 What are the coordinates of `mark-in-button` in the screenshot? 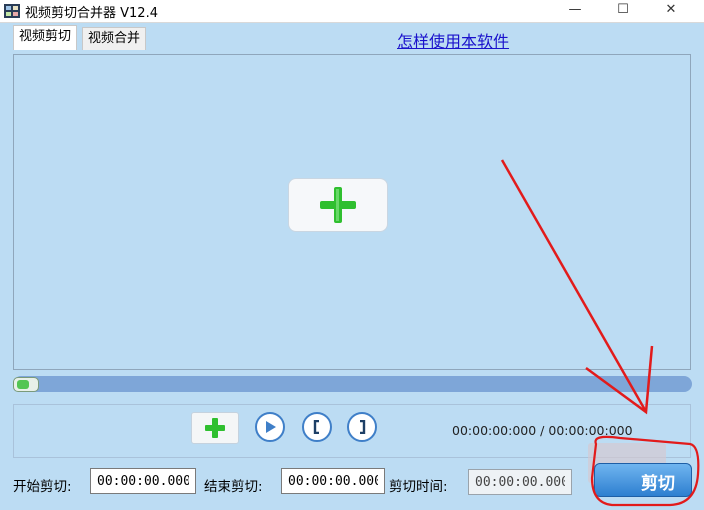 It's located at (317, 427).